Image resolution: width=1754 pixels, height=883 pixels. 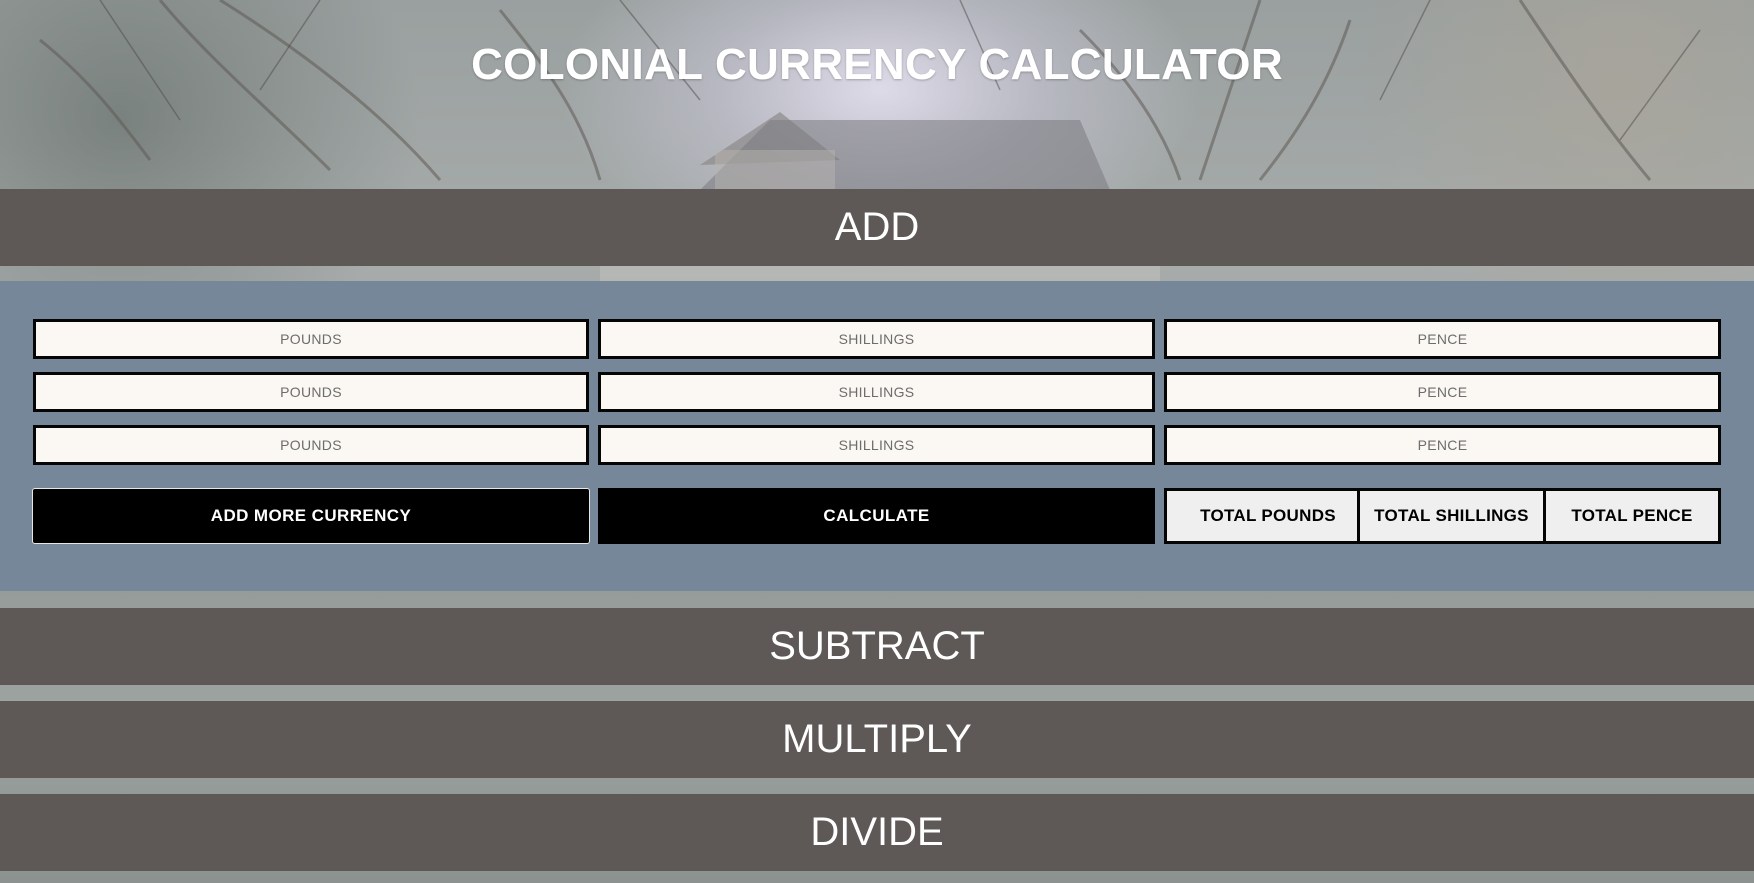 What do you see at coordinates (877, 832) in the screenshot?
I see `section-divide-header: DIVIDE` at bounding box center [877, 832].